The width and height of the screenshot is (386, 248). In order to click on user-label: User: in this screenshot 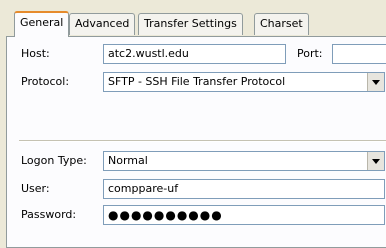, I will do `click(35, 188)`.